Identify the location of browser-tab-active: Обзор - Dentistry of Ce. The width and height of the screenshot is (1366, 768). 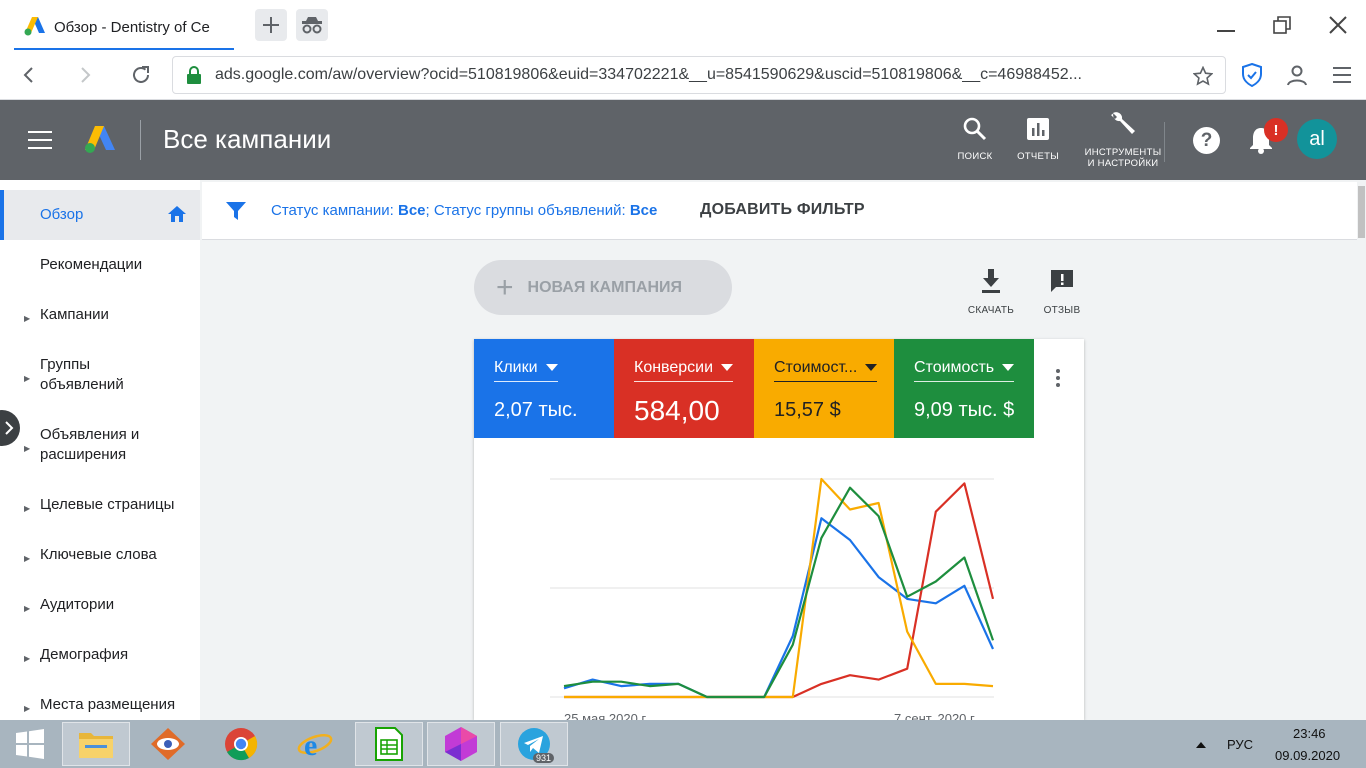
(124, 29).